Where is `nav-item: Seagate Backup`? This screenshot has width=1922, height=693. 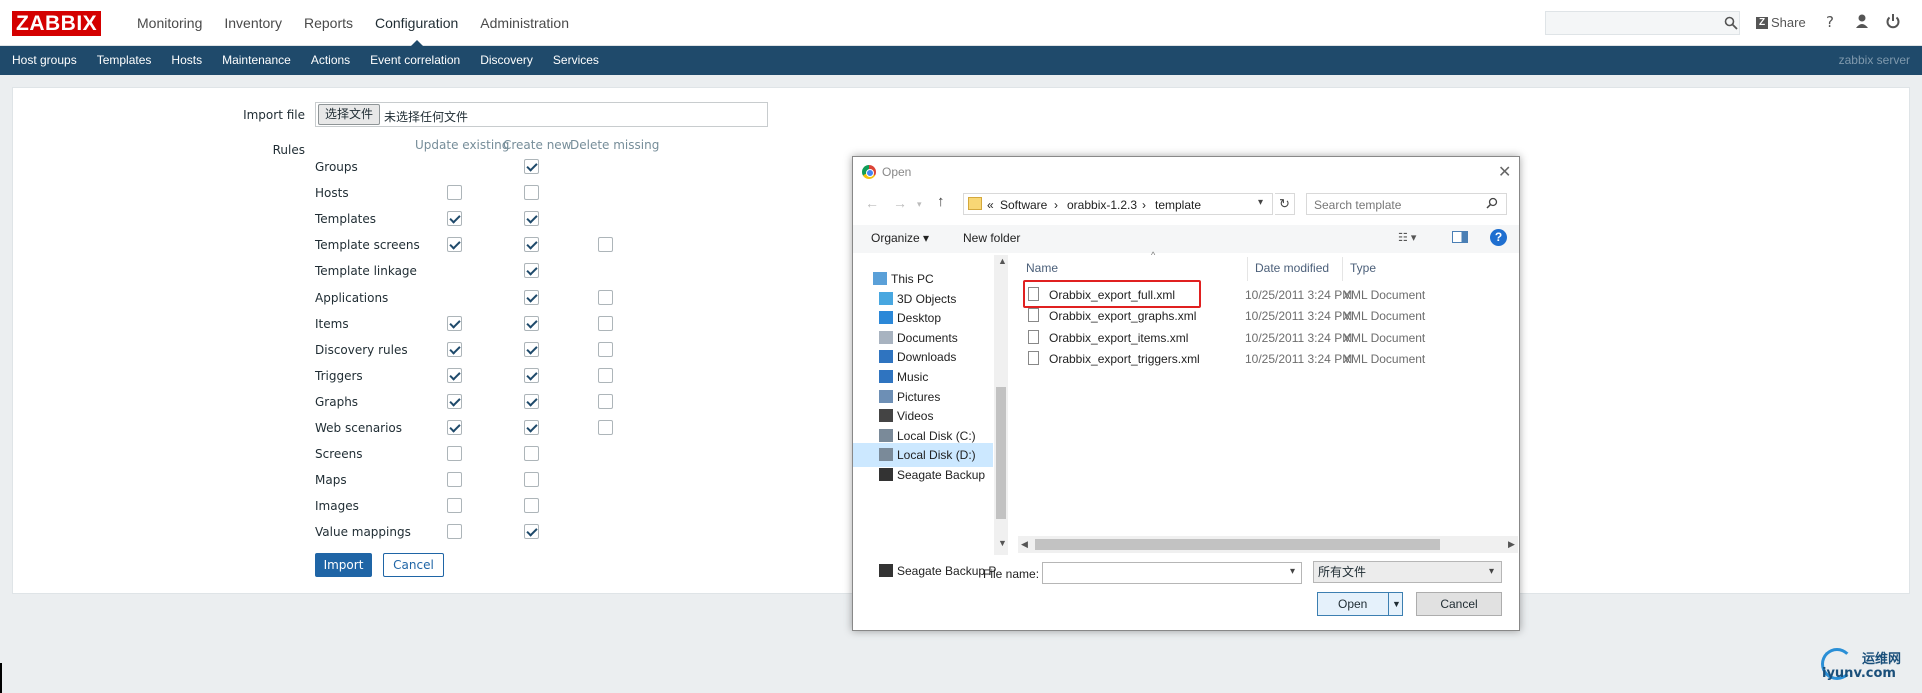 nav-item: Seagate Backup is located at coordinates (923, 475).